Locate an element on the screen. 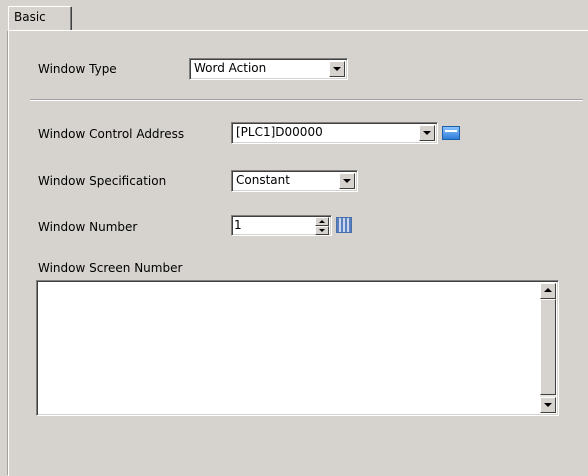  window-number-input: 1 is located at coordinates (281, 225).